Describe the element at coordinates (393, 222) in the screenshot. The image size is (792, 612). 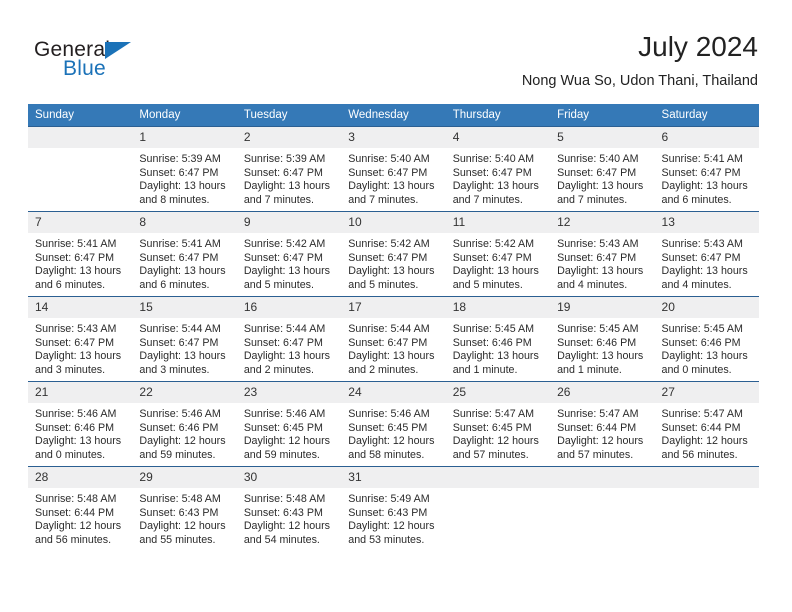
I see `day-number: 10` at that location.